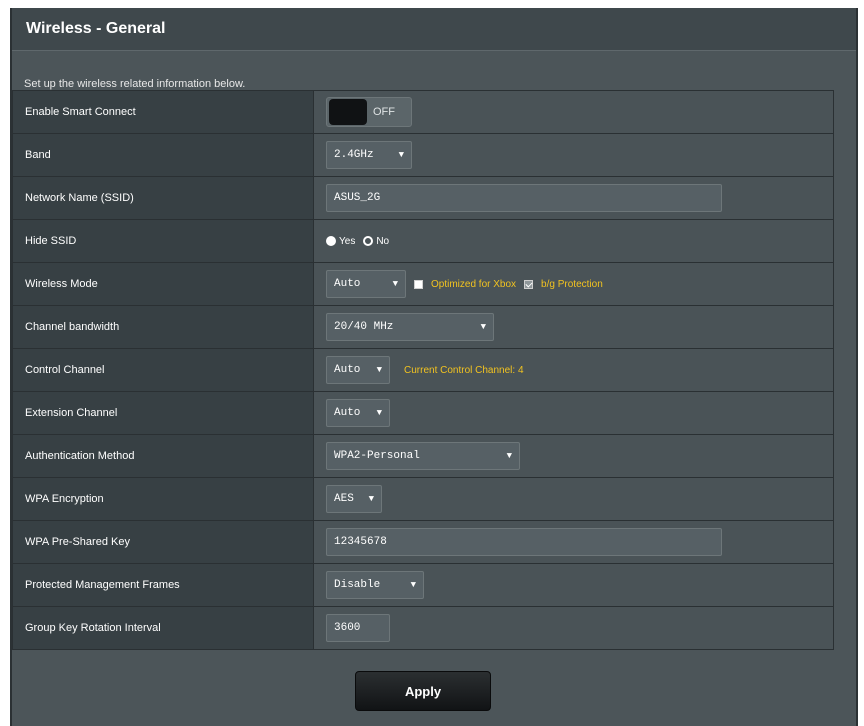 The width and height of the screenshot is (864, 726). What do you see at coordinates (423, 413) in the screenshot?
I see `row-extension-channel: Extension Channel Auto ▼` at bounding box center [423, 413].